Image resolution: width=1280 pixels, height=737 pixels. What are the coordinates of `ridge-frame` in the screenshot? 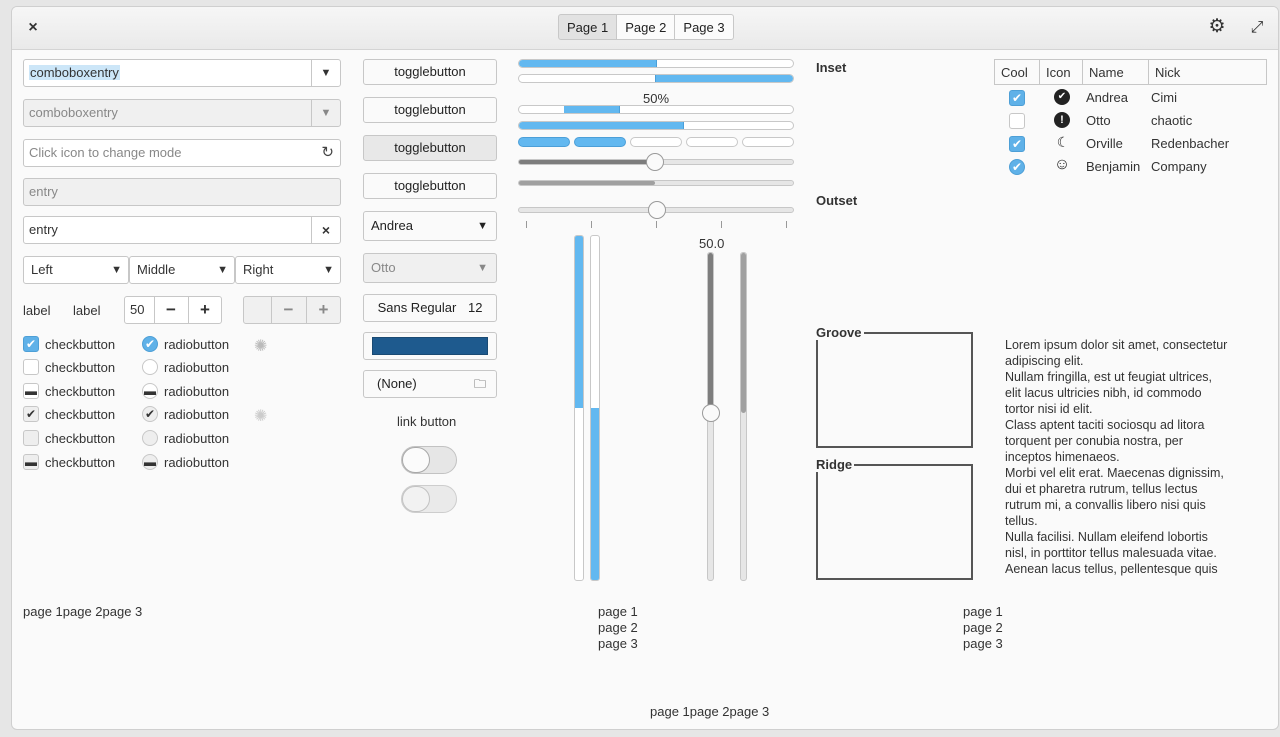 It's located at (894, 522).